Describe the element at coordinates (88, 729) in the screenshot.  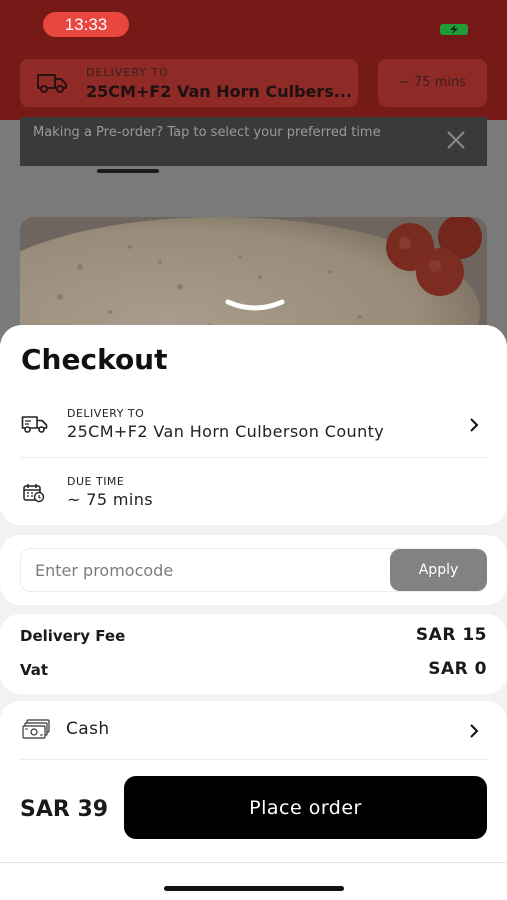
I see `payment-method-label: Cash` at that location.